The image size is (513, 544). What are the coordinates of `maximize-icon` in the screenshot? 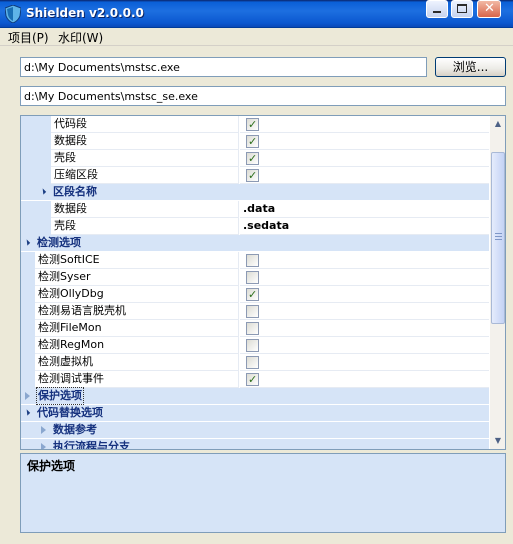 It's located at (462, 8).